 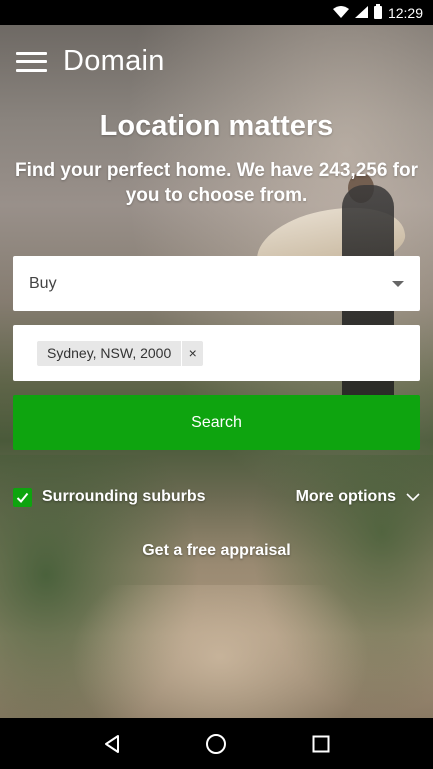 I want to click on sand-decoration, so click(x=220, y=651).